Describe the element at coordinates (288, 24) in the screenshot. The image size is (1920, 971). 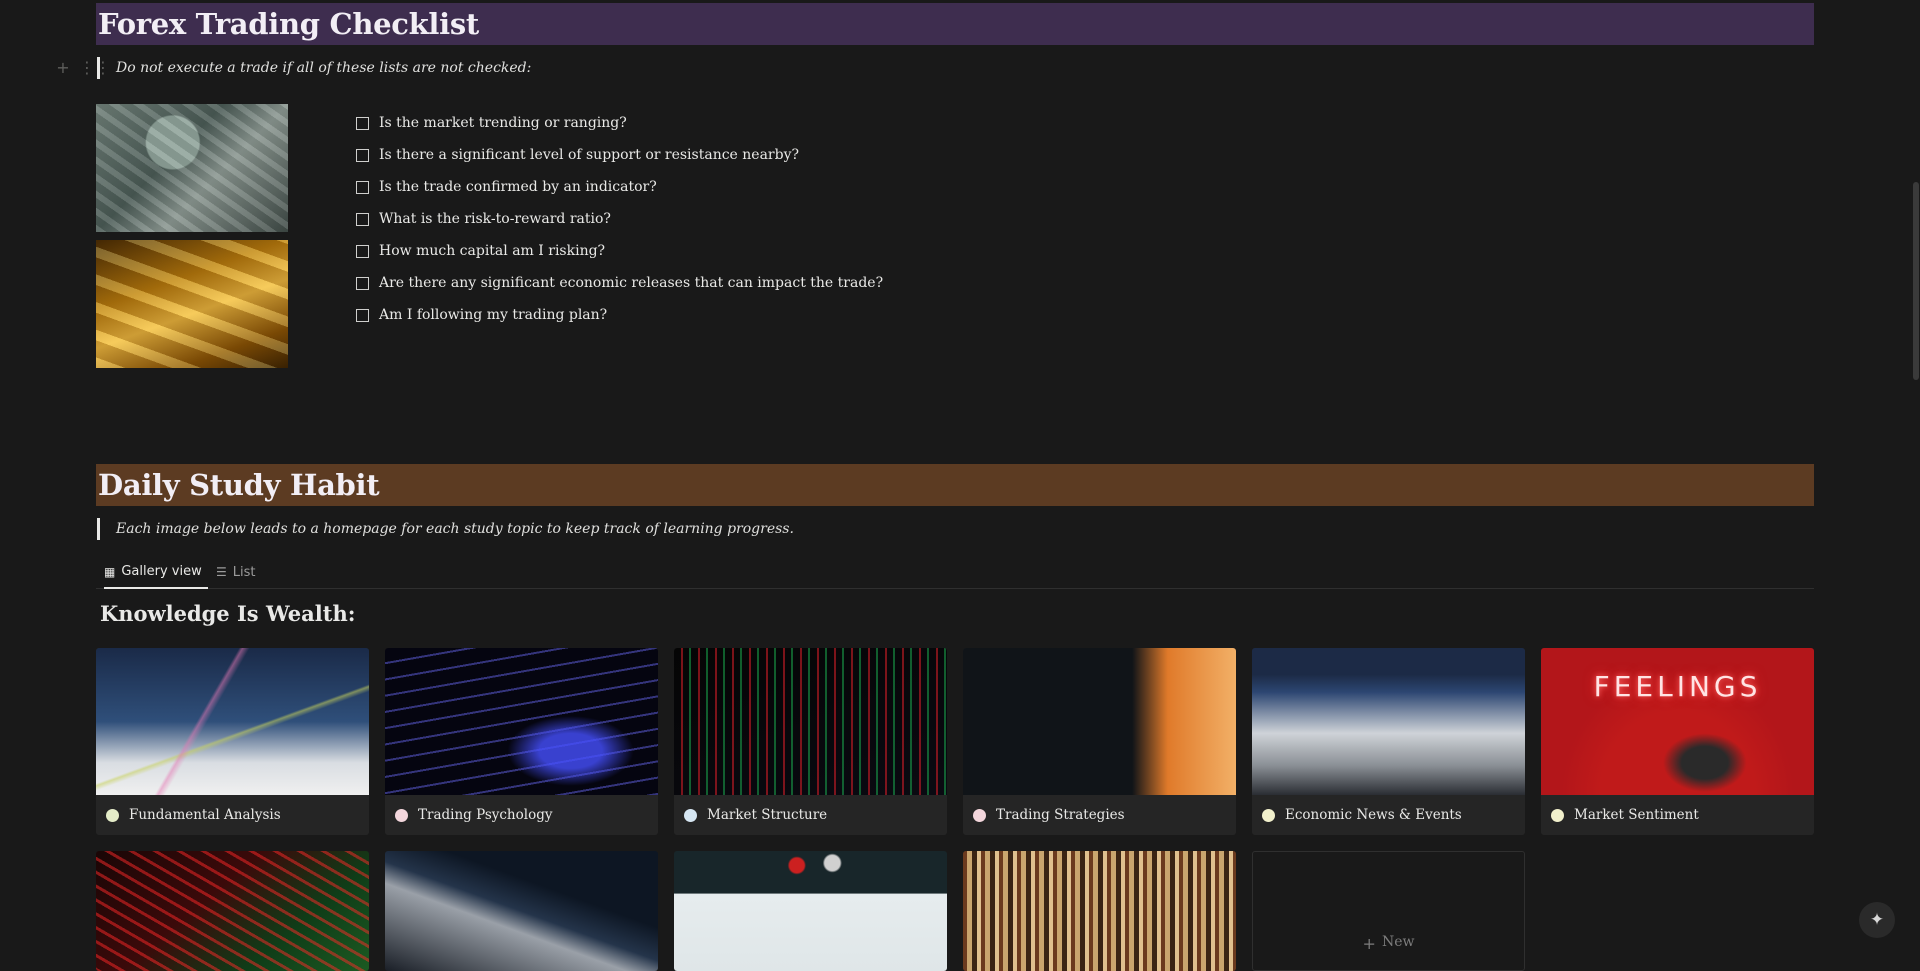
I see `checklist-title: Forex Trading Checklist` at that location.